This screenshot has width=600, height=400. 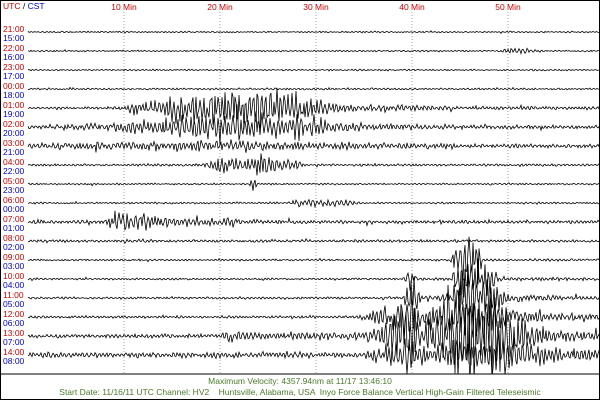 What do you see at coordinates (14, 361) in the screenshot?
I see `row-cst-label: 08:00` at bounding box center [14, 361].